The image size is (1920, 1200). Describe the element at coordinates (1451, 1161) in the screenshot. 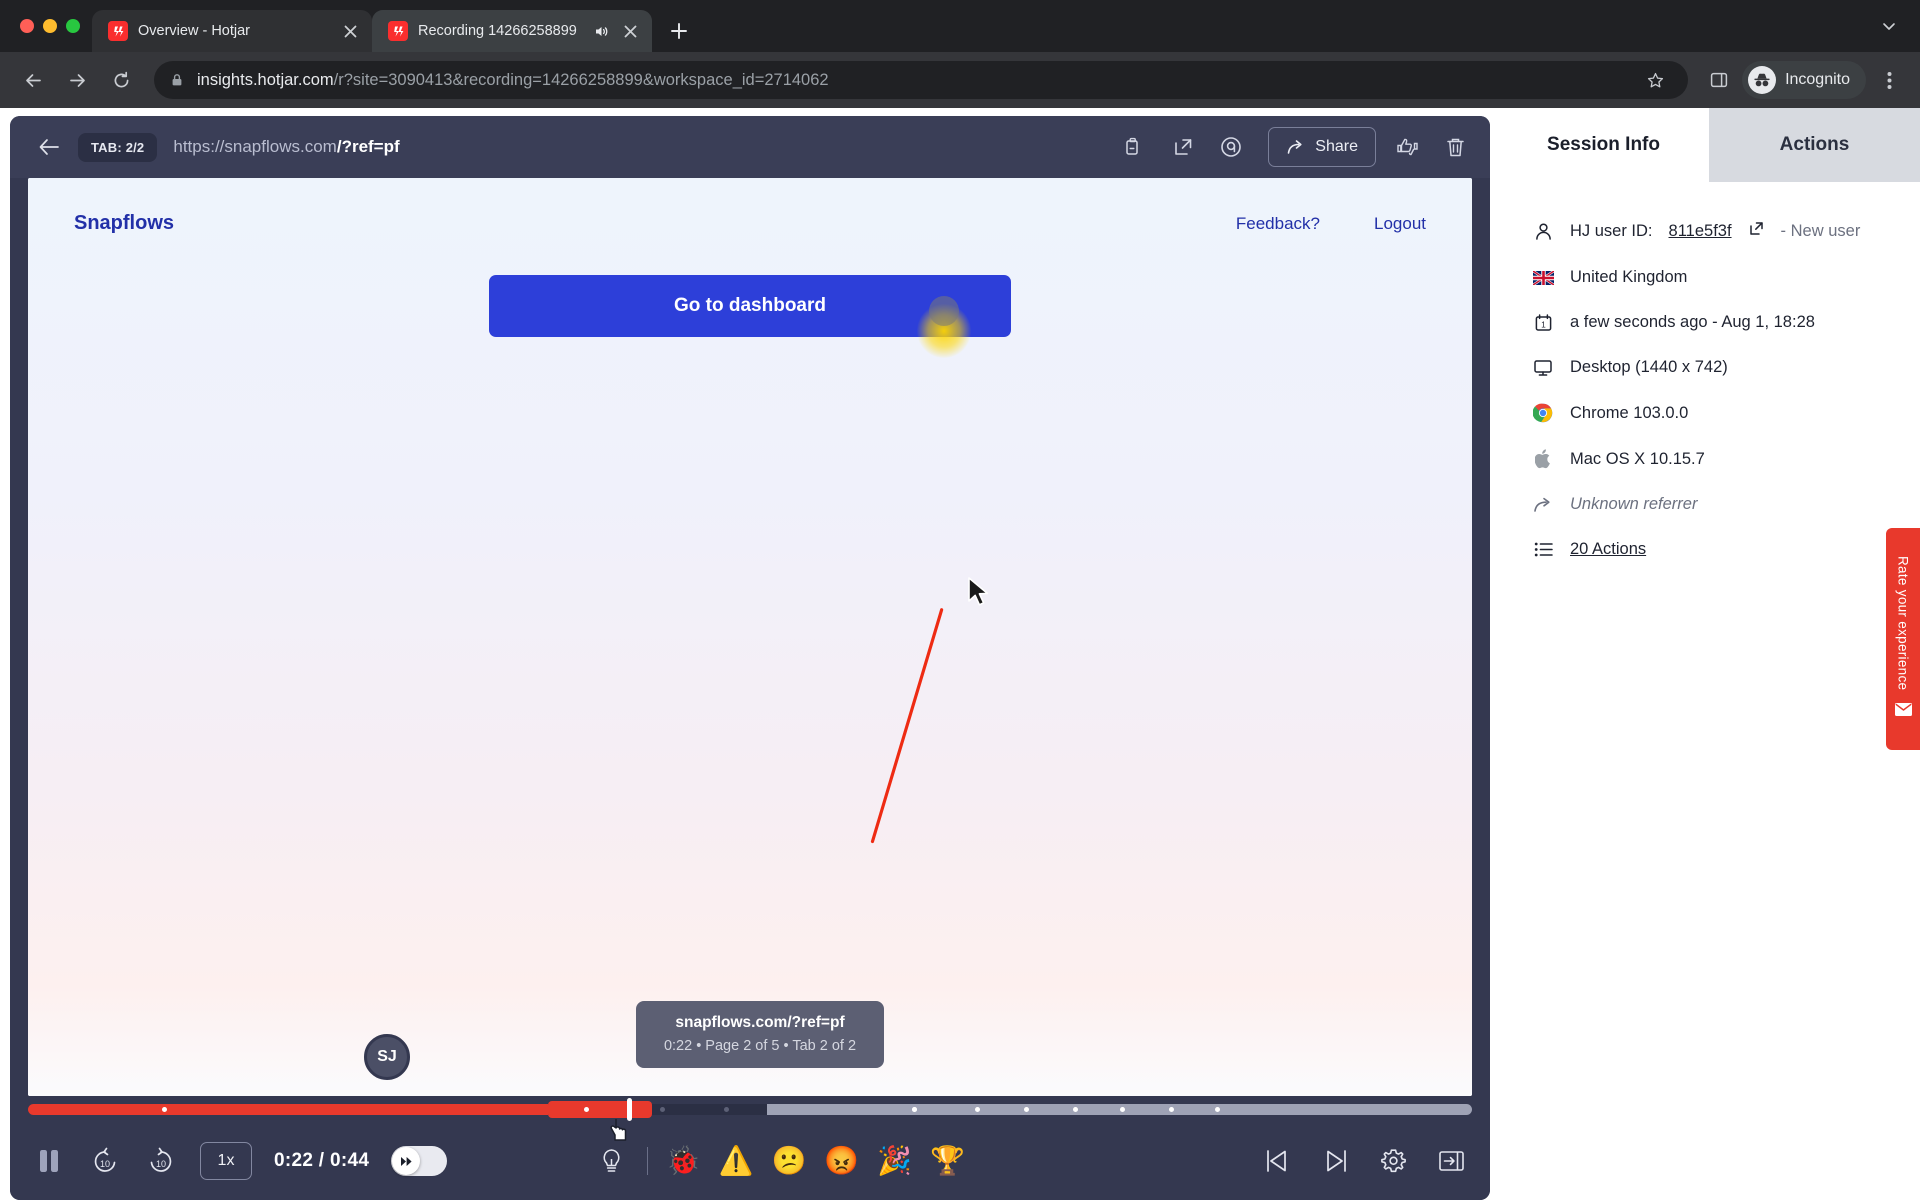

I see `collapse-panel-icon` at that location.